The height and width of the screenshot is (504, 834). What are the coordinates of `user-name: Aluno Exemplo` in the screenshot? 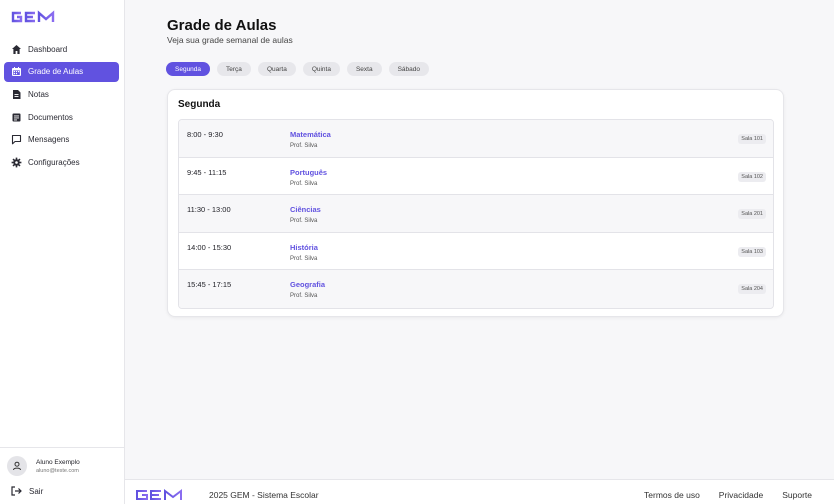 It's located at (58, 462).